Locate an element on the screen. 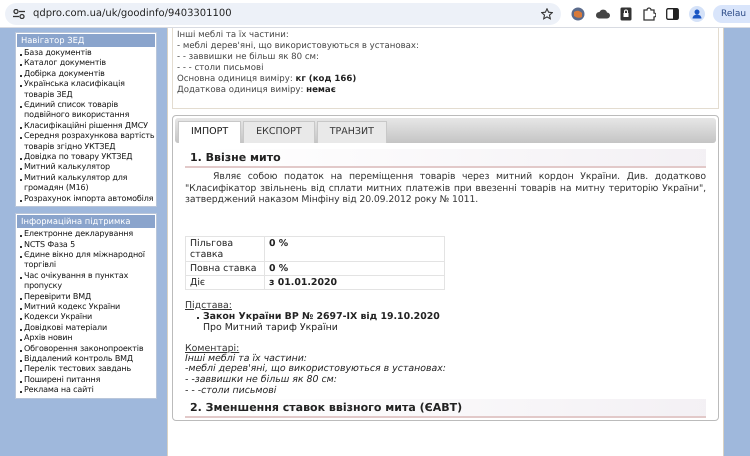 The width and height of the screenshot is (750, 456). table-cell: з 01.01.2020 is located at coordinates (354, 282).